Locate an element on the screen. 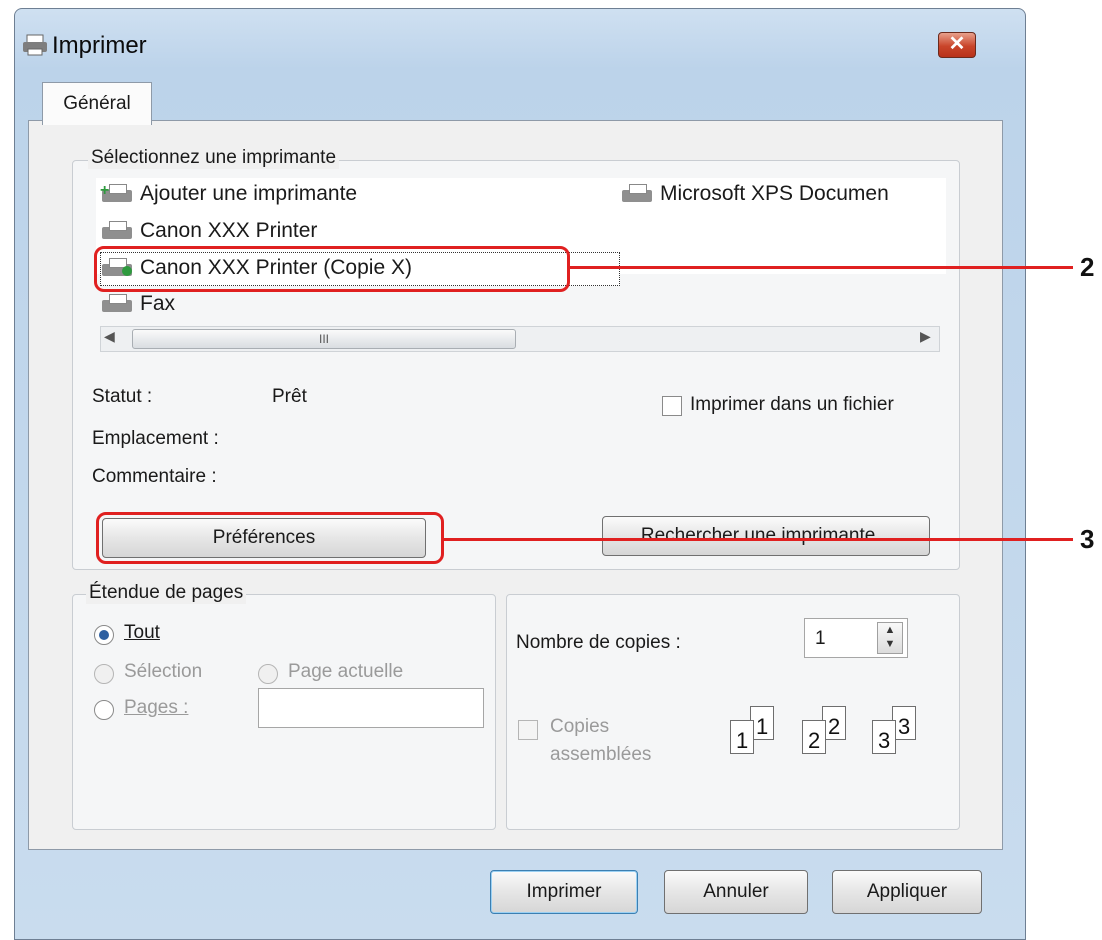 This screenshot has width=1102, height=940. add-printer-icon: + is located at coordinates (118, 193).